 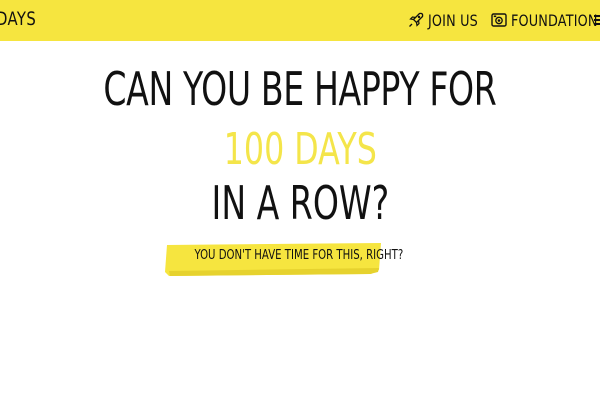 I want to click on brand-logo-text: DAYS, so click(x=18, y=19).